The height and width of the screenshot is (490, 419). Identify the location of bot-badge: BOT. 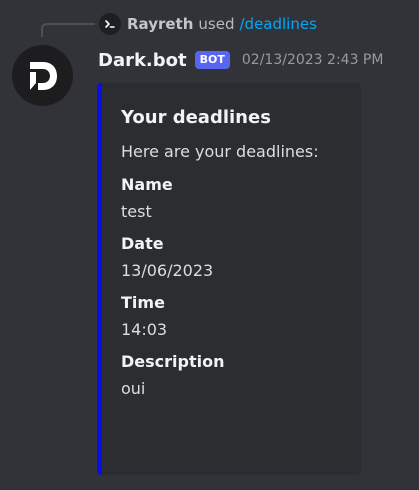
(212, 60).